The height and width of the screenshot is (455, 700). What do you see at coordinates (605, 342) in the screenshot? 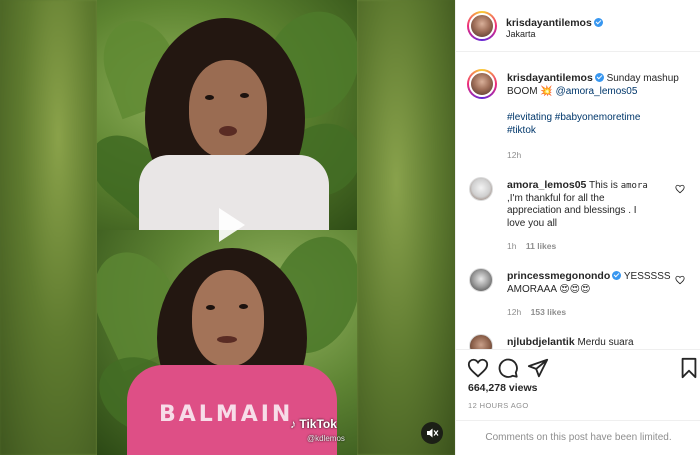
I see `comment-line: Merdu suara` at bounding box center [605, 342].